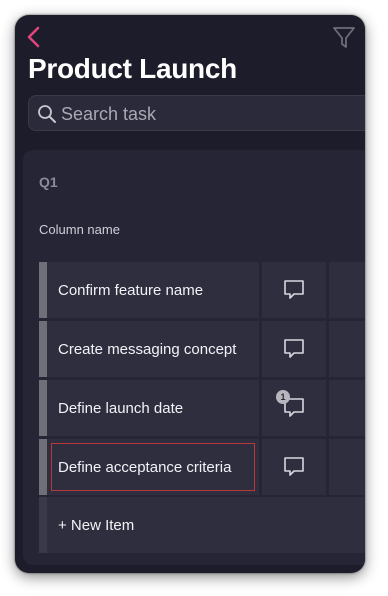 This screenshot has width=388, height=596. What do you see at coordinates (283, 397) in the screenshot?
I see `comment-count-badge: 1` at bounding box center [283, 397].